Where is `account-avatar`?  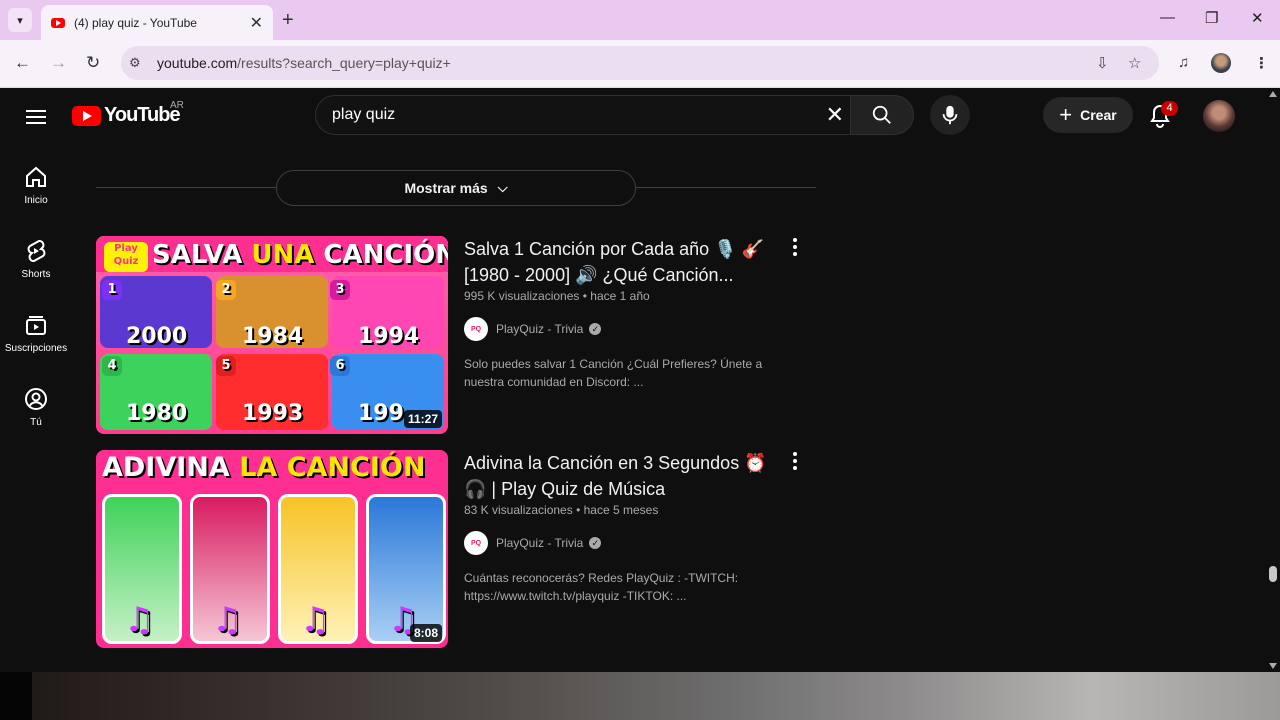 account-avatar is located at coordinates (1219, 116).